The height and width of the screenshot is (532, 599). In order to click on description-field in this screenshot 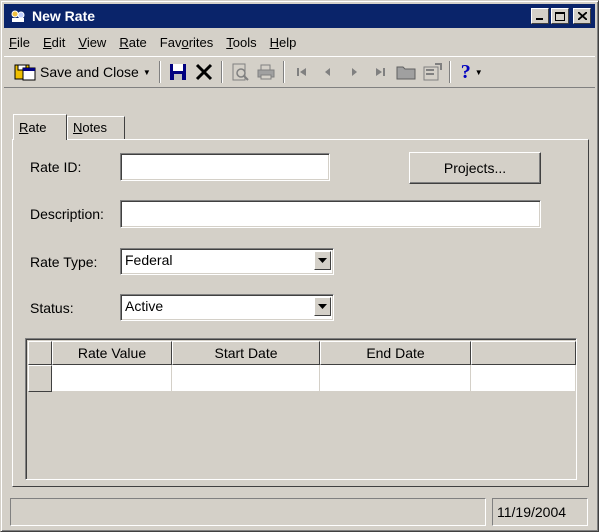, I will do `click(330, 214)`.